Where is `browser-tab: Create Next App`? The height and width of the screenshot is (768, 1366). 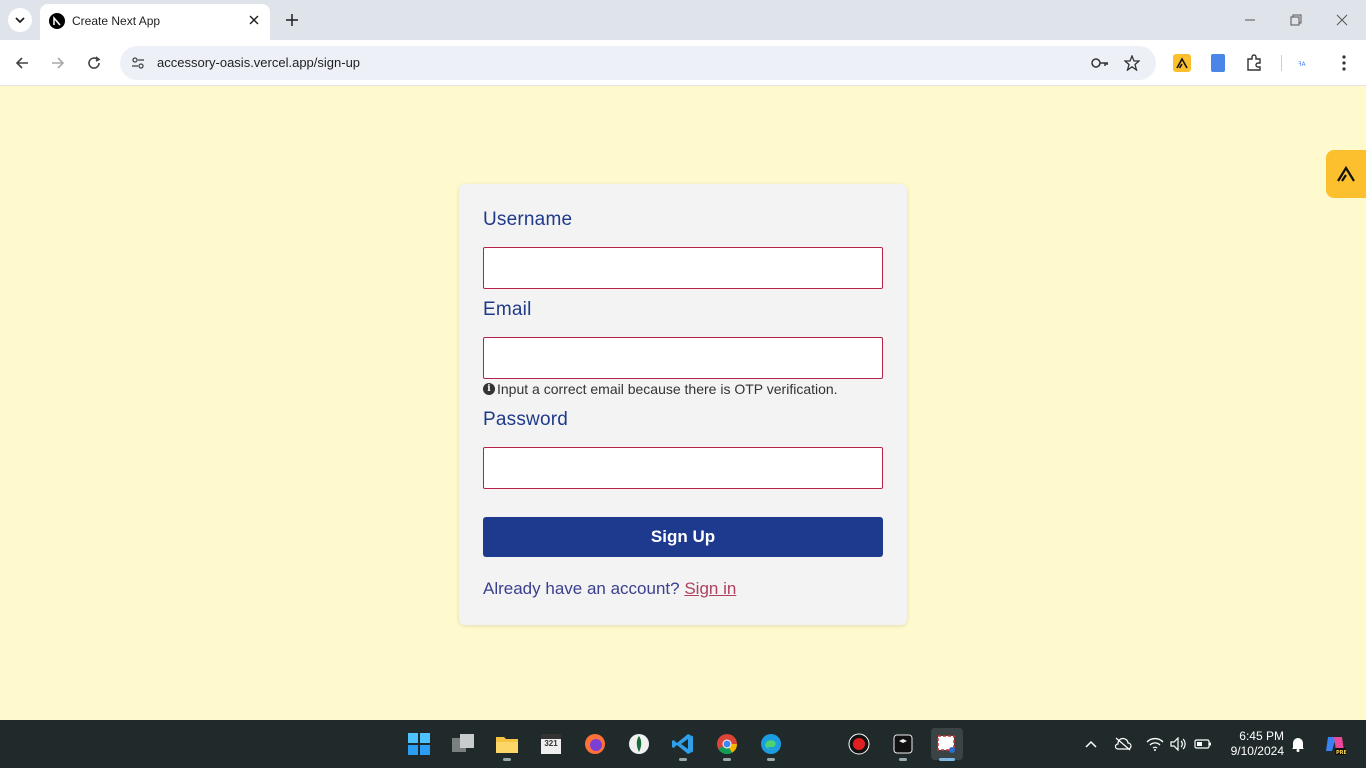 browser-tab: Create Next App is located at coordinates (155, 22).